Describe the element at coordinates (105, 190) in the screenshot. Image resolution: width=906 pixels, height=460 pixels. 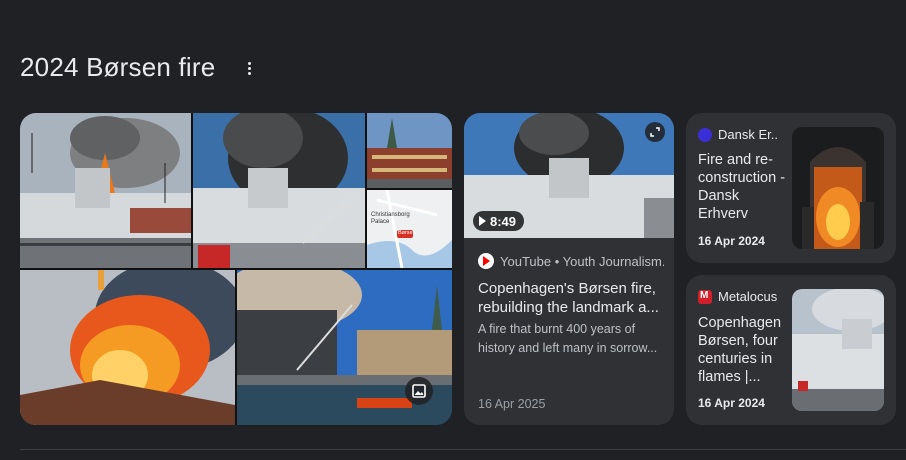
I see `collage-image-spire-fire` at that location.